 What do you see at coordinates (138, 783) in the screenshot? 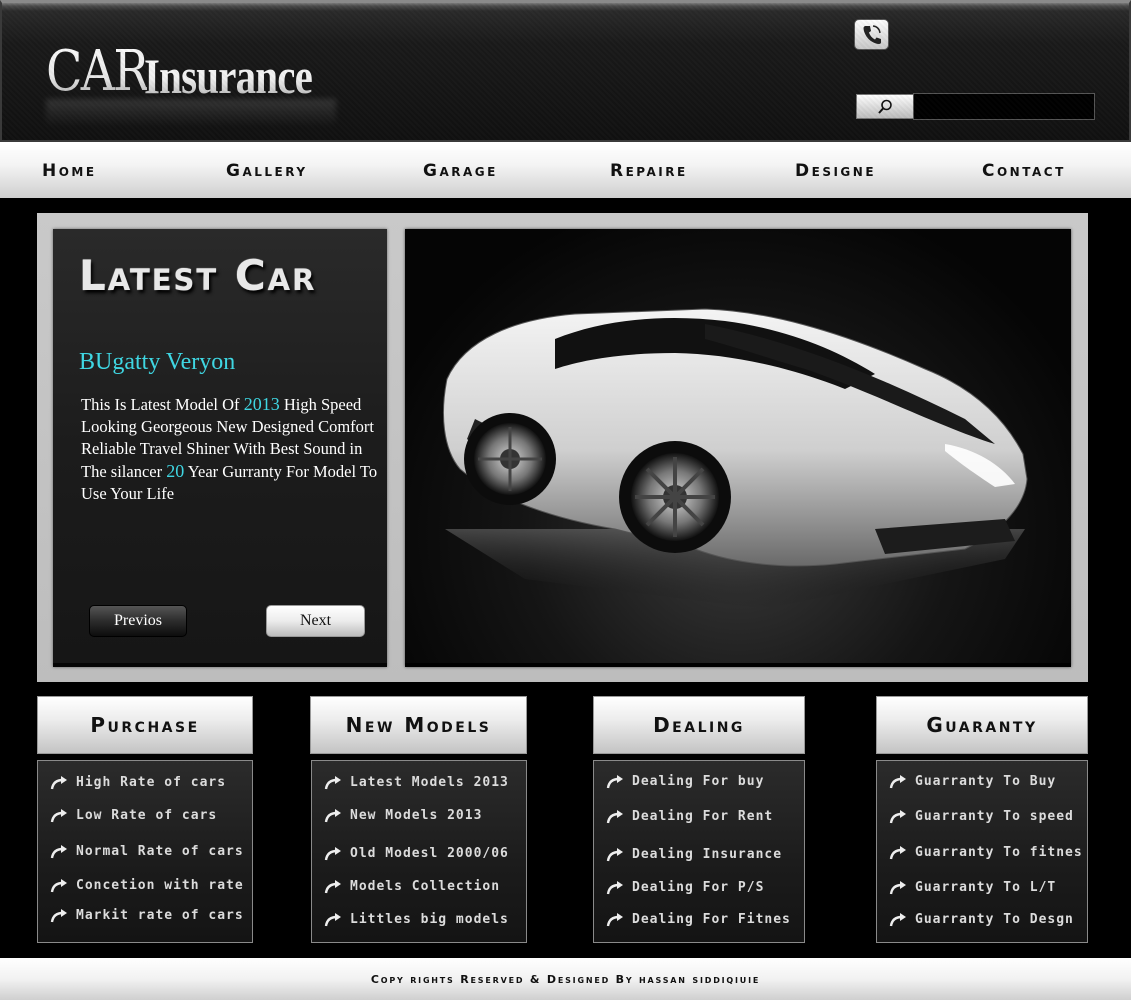
I see `list-item: High Rate of cars` at bounding box center [138, 783].